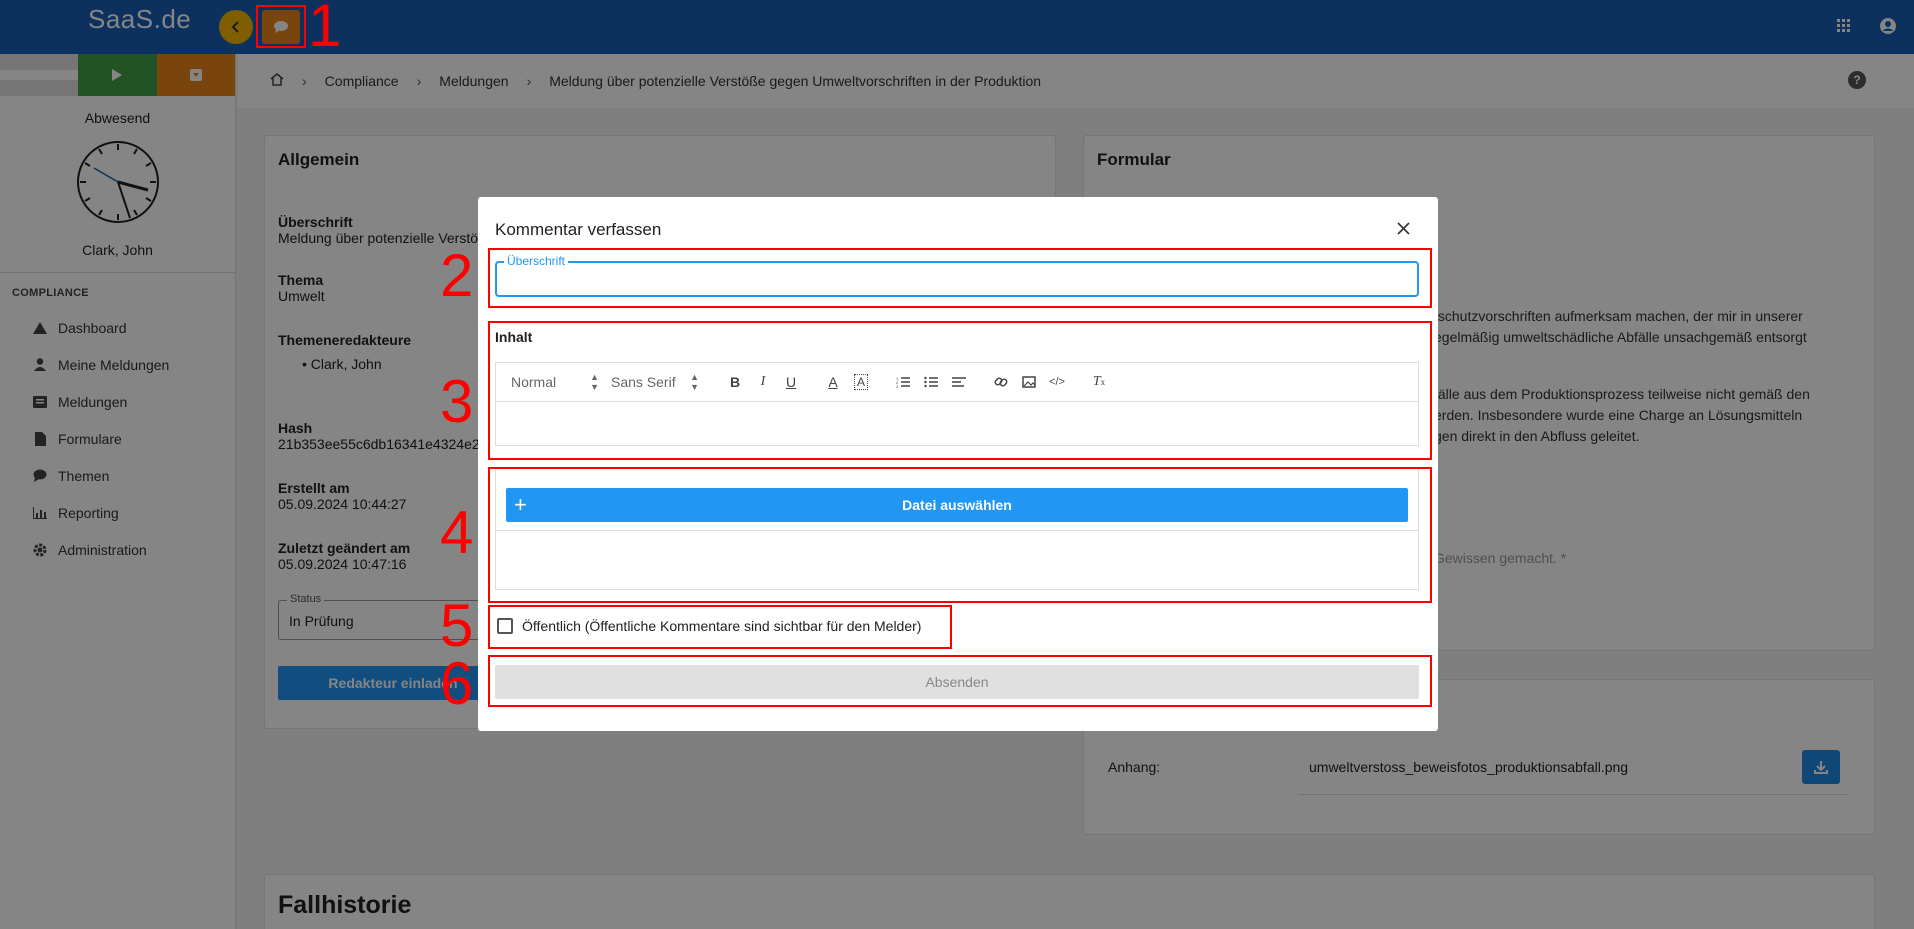 The height and width of the screenshot is (929, 1914). What do you see at coordinates (457, 532) in the screenshot?
I see `annotation-number-4: 4` at bounding box center [457, 532].